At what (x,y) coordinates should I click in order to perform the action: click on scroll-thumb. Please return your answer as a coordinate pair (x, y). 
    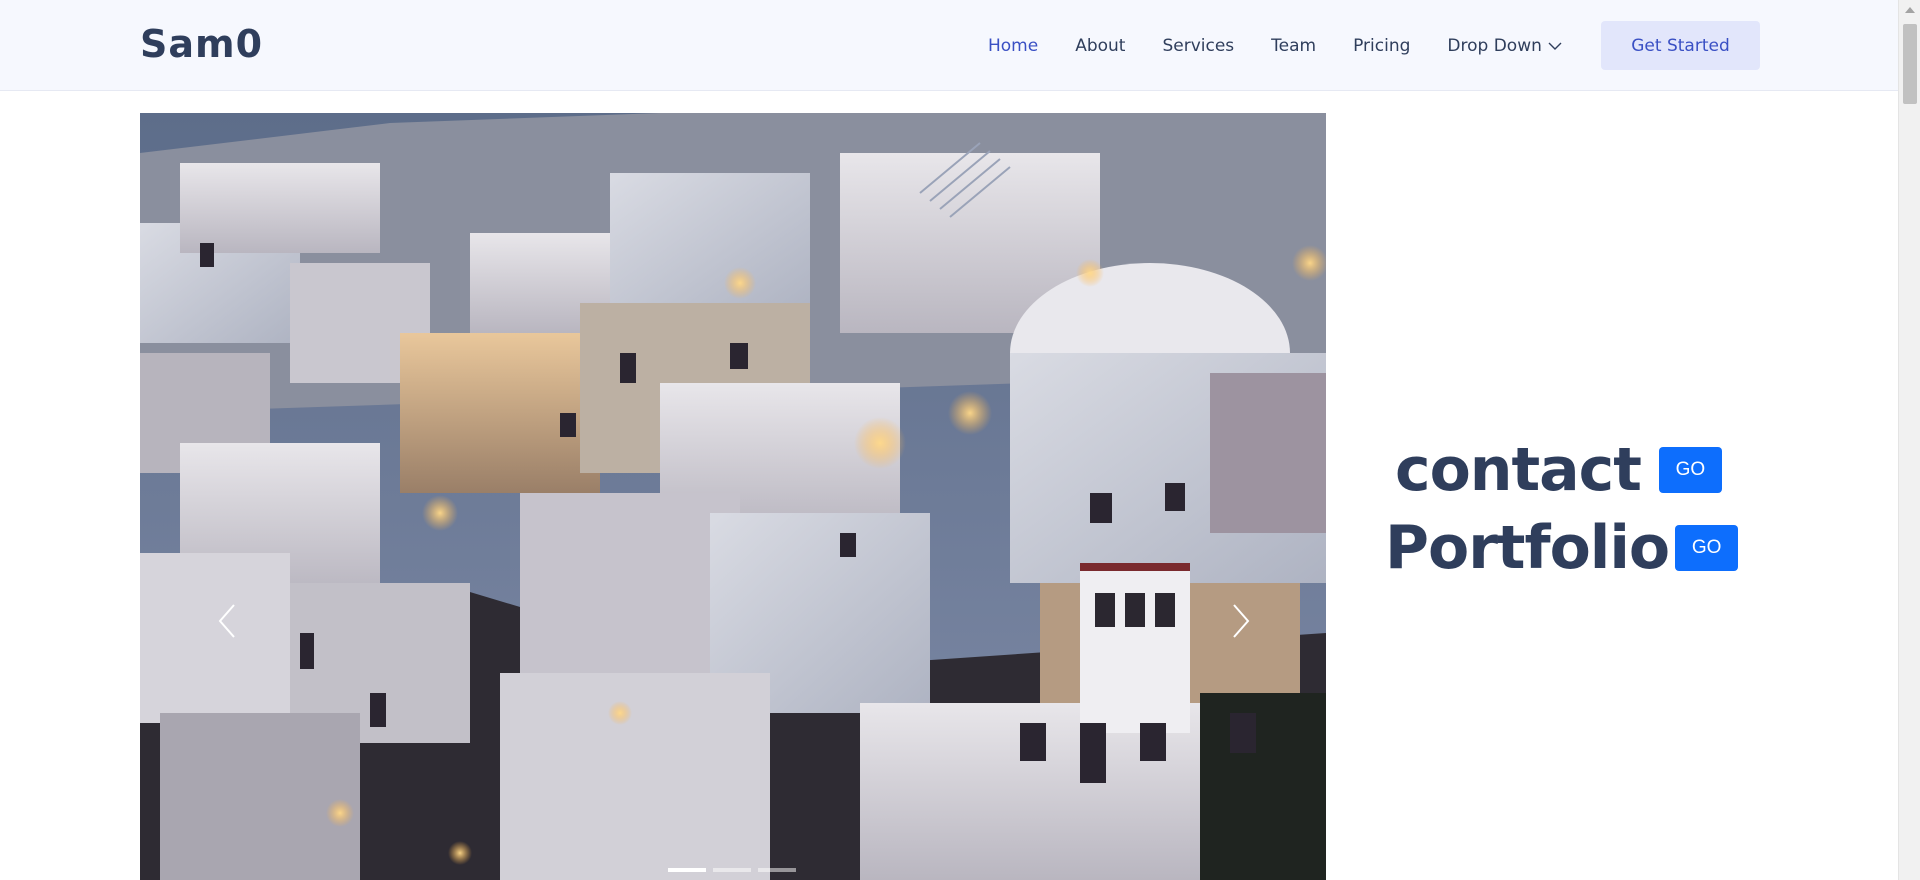
    Looking at the image, I should click on (1910, 64).